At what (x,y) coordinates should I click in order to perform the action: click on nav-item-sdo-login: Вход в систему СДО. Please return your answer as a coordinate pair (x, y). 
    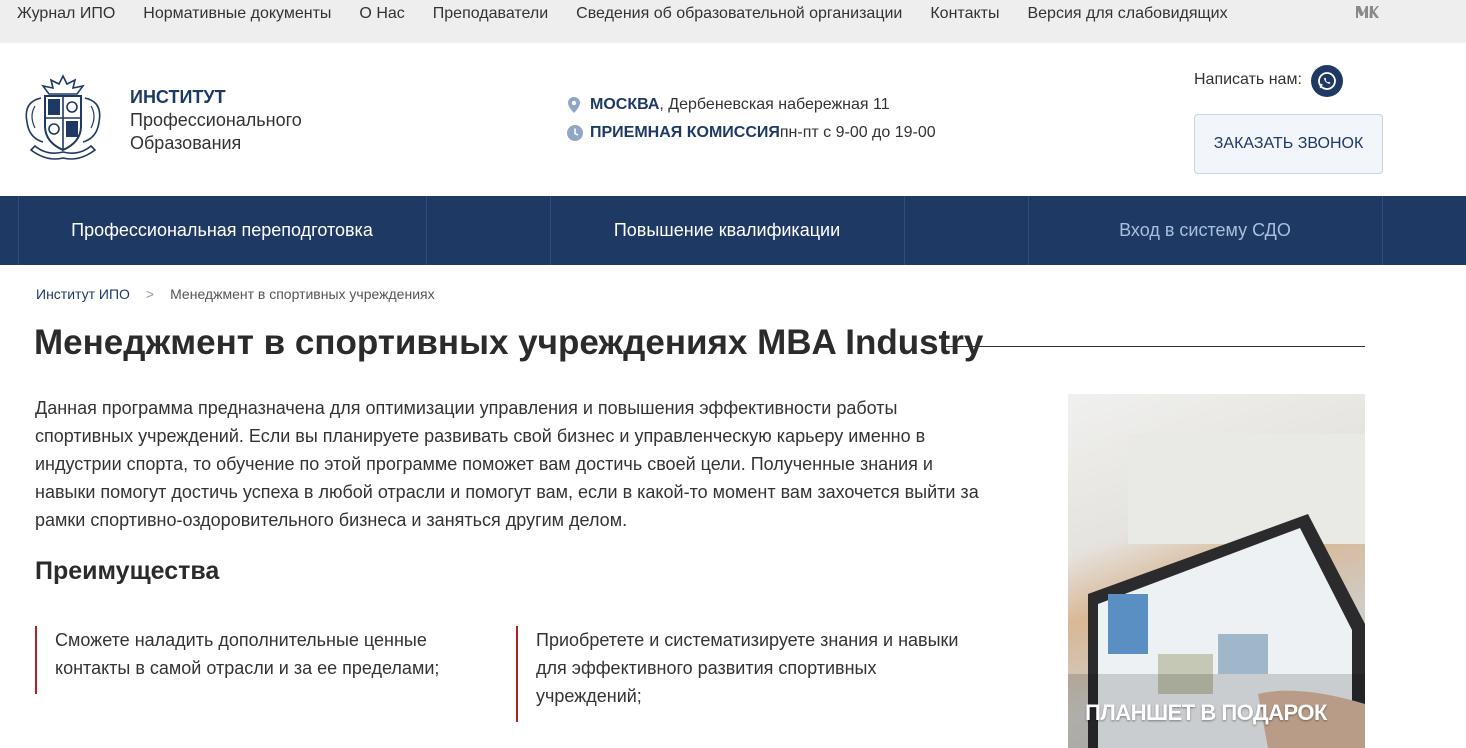
    Looking at the image, I should click on (1205, 230).